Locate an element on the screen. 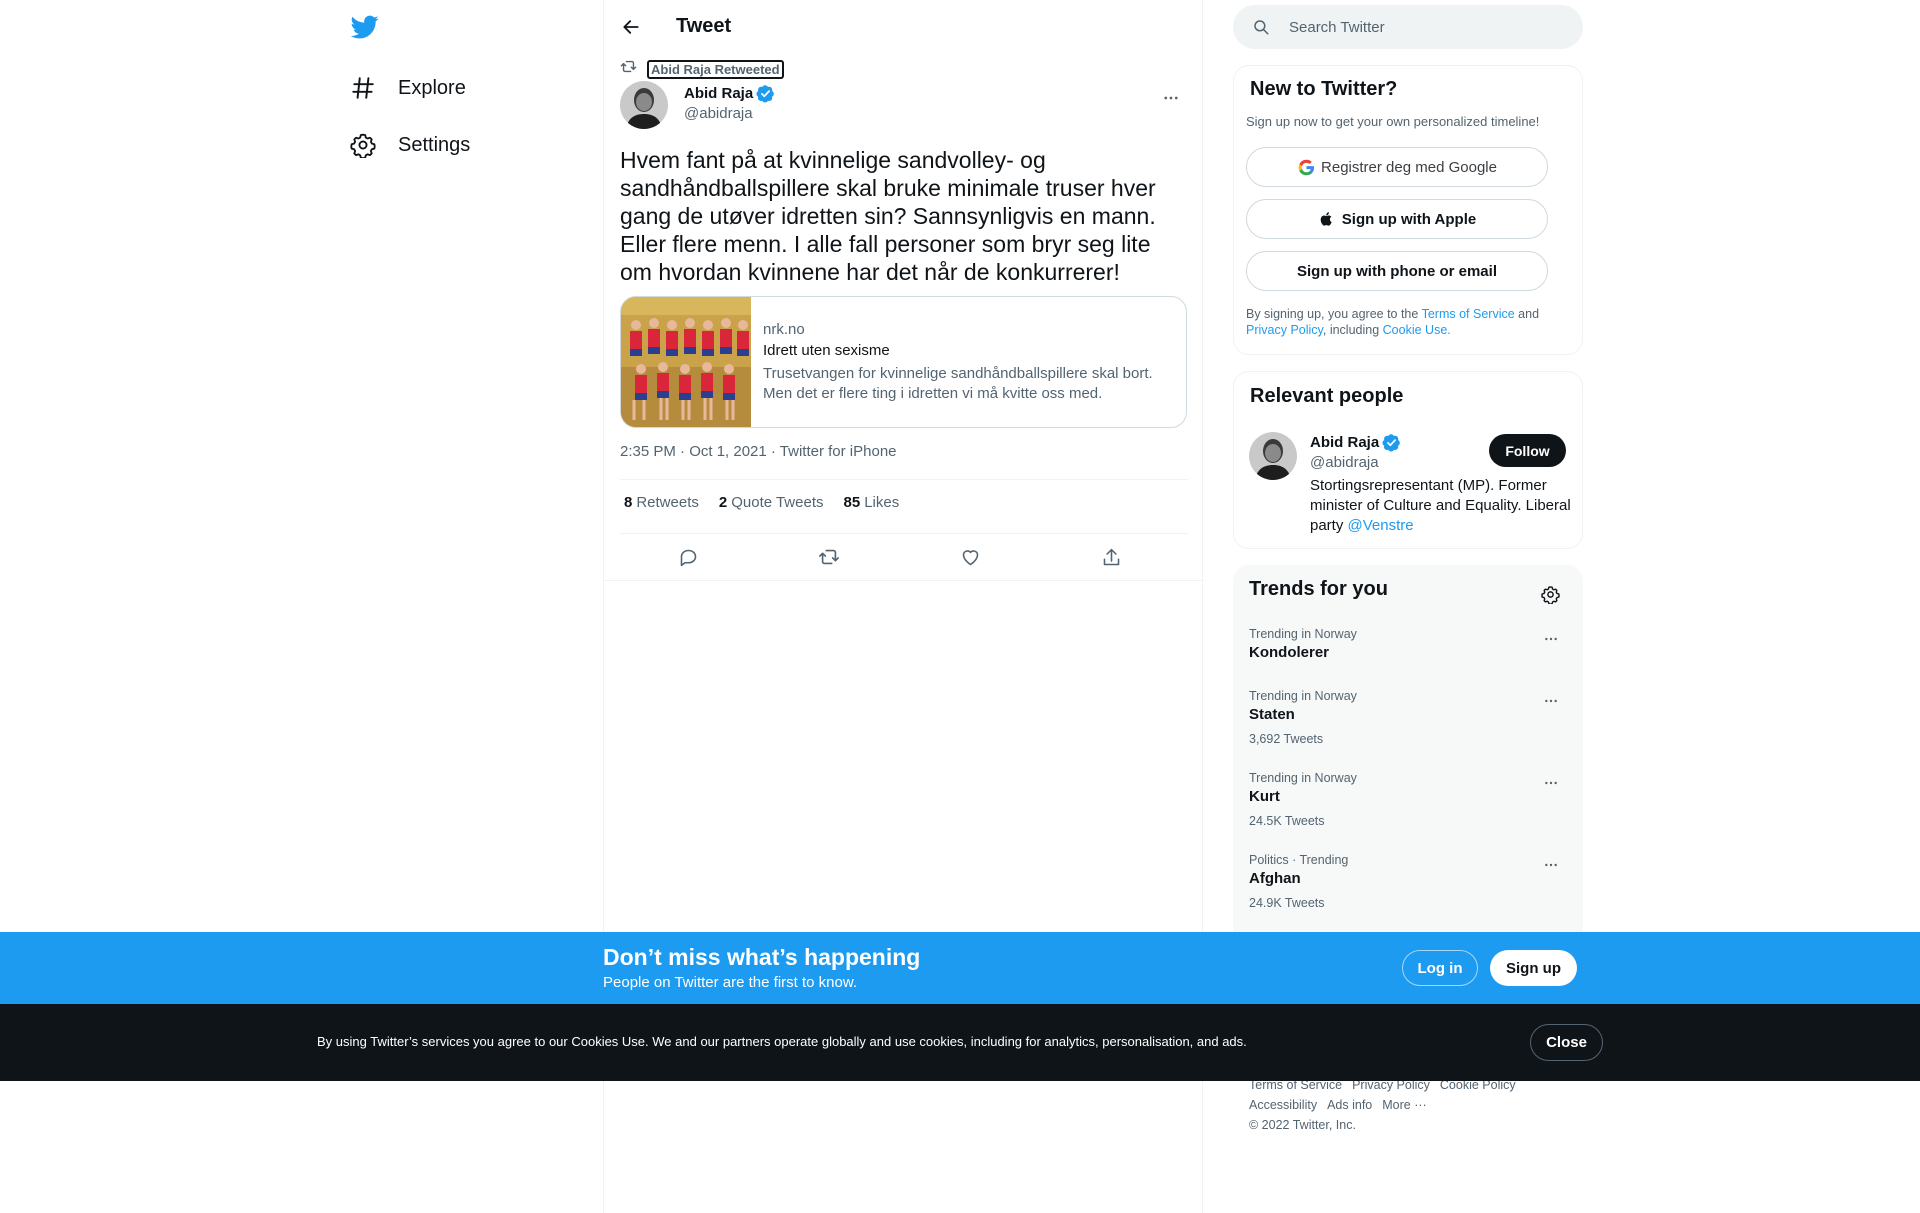 The width and height of the screenshot is (1920, 1213). nav-explore-label: Explore is located at coordinates (432, 87).